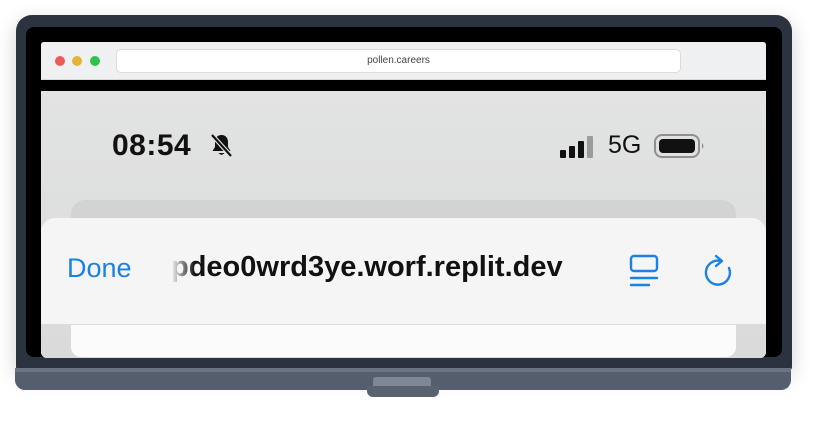  I want to click on minimize-window-button, so click(77, 61).